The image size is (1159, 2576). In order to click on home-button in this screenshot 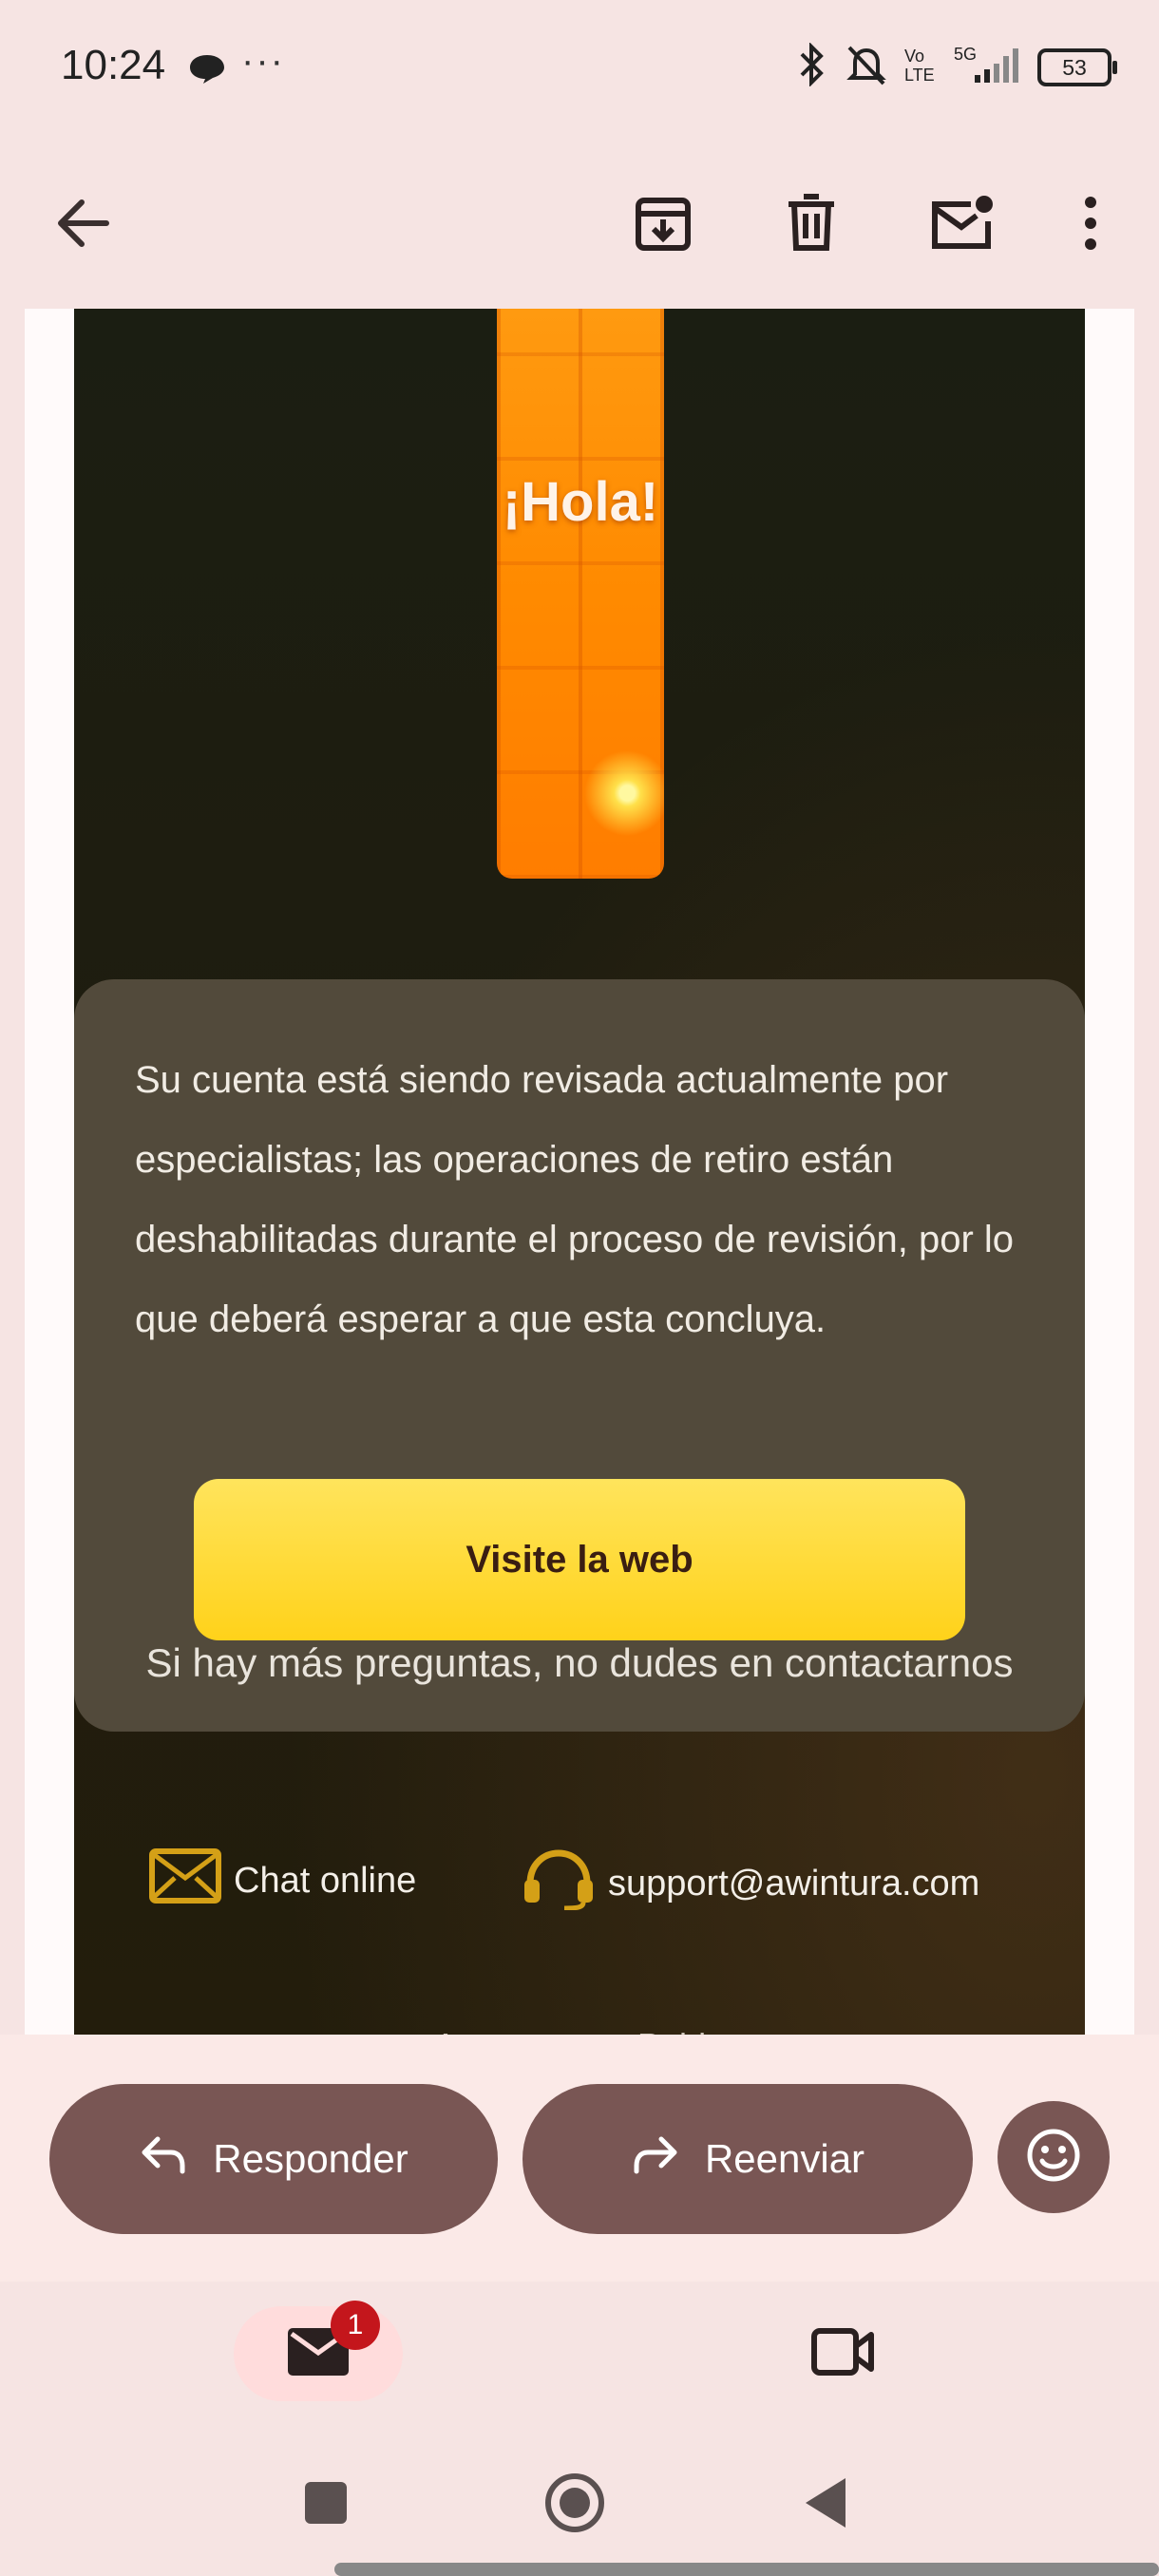, I will do `click(575, 2505)`.